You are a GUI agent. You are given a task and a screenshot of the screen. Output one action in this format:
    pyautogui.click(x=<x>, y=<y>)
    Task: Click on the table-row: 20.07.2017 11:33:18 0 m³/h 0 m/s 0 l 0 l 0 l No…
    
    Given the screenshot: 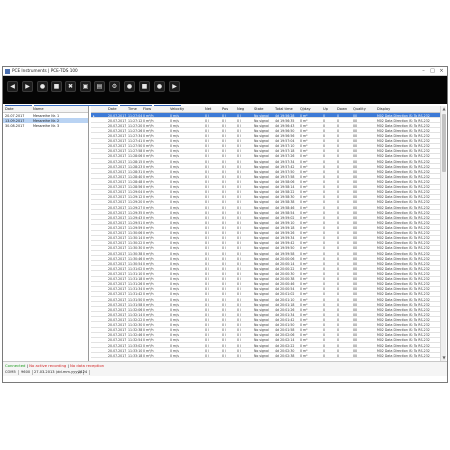 What is the action you would take?
    pyautogui.click(x=265, y=356)
    